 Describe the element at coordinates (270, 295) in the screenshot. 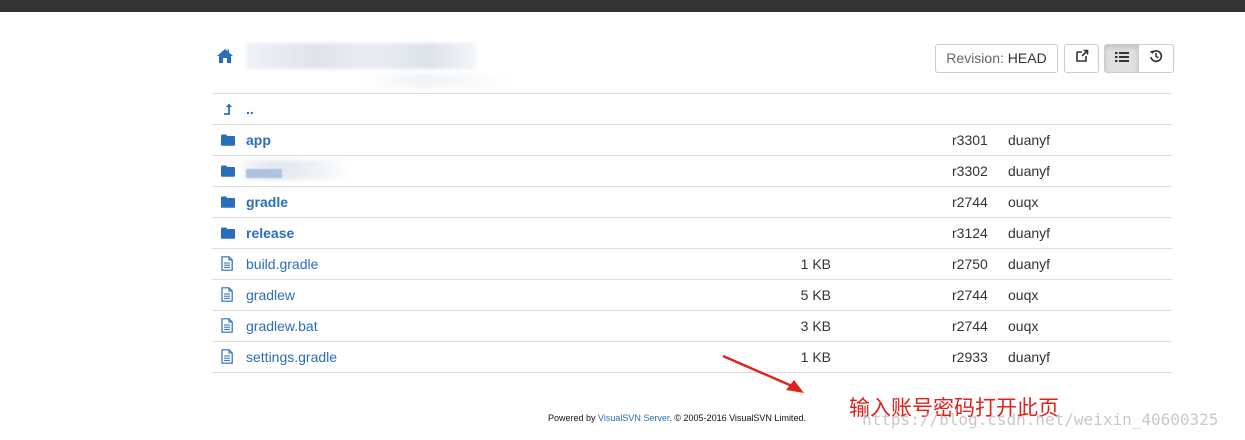

I see `file-link: gradlew` at that location.